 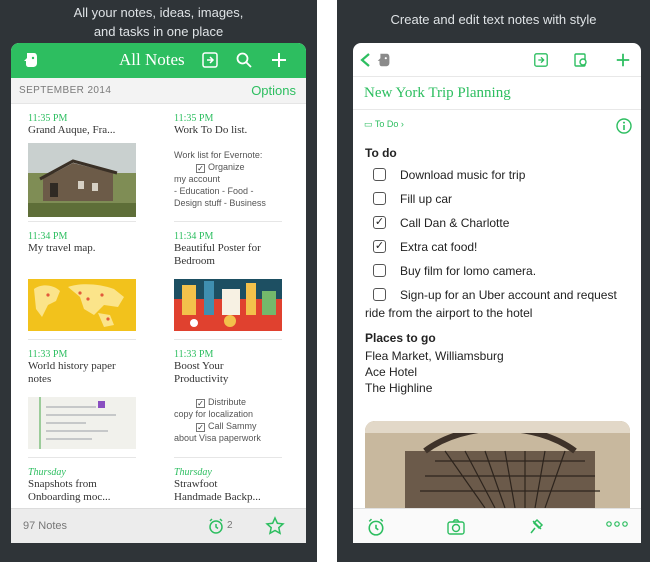 I want to click on poster-thumbnail, so click(x=228, y=305).